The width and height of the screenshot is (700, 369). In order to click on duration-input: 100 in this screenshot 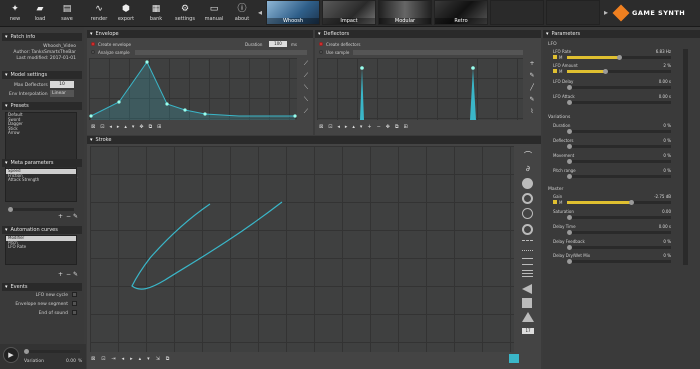, I will do `click(278, 44)`.